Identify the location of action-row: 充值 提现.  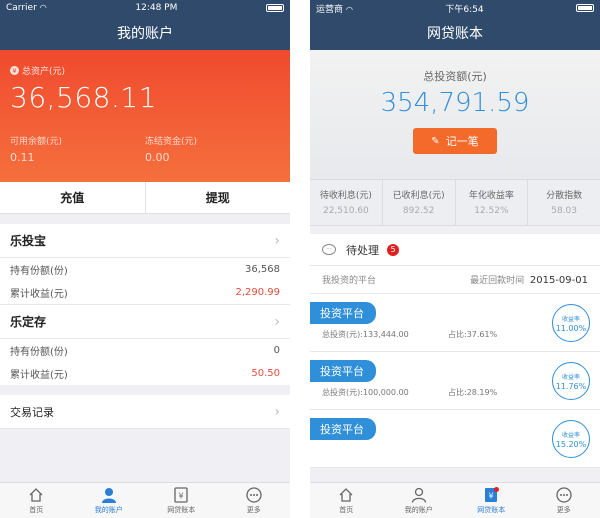
(145, 198).